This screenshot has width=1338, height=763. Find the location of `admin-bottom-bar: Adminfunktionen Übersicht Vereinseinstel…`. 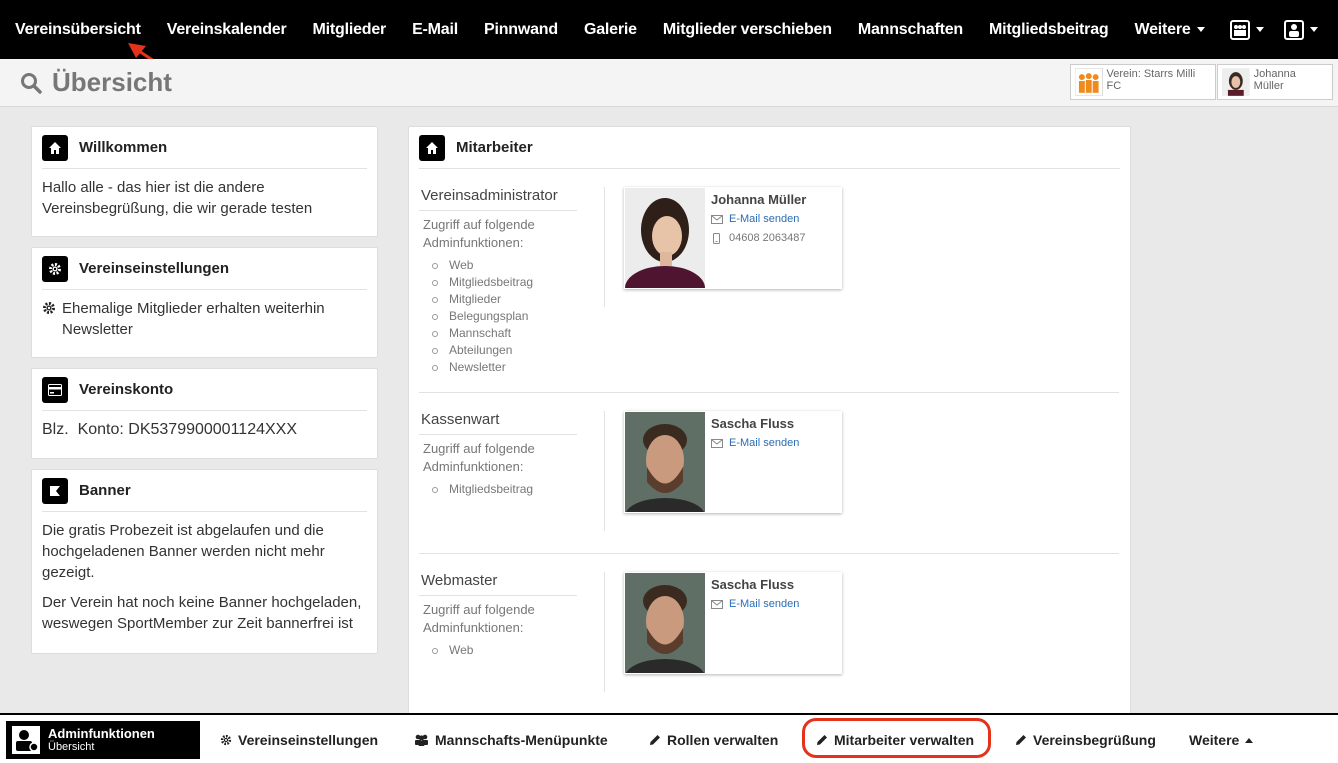

admin-bottom-bar: Adminfunktionen Übersicht Vereinseinstel… is located at coordinates (669, 738).